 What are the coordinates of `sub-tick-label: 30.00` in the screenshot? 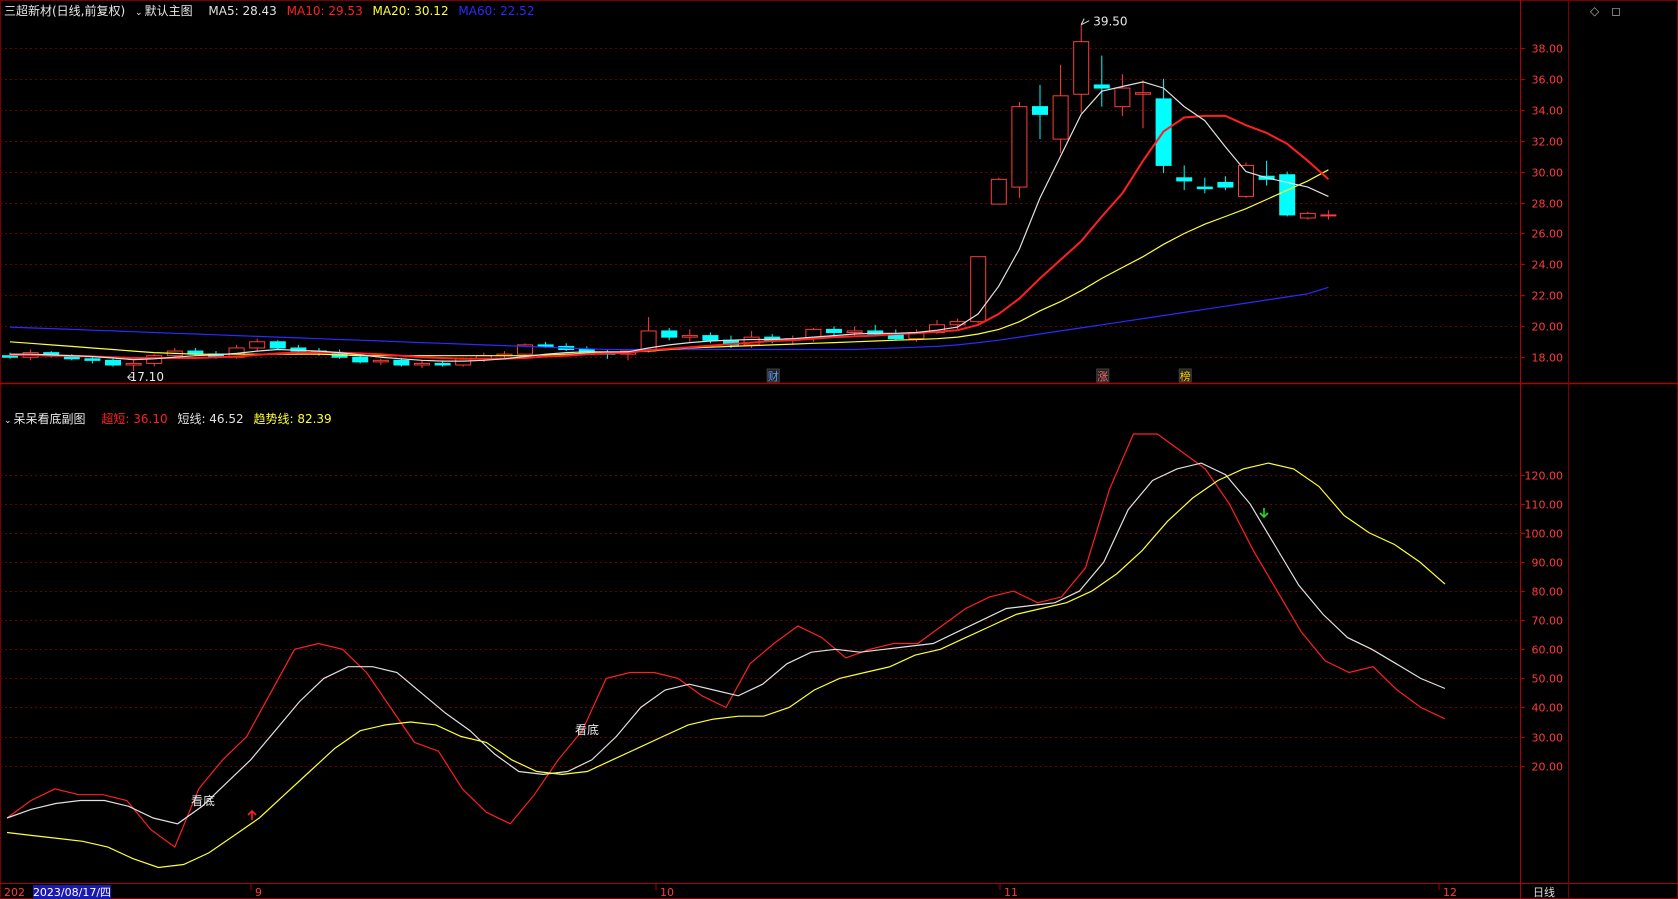 It's located at (1548, 738).